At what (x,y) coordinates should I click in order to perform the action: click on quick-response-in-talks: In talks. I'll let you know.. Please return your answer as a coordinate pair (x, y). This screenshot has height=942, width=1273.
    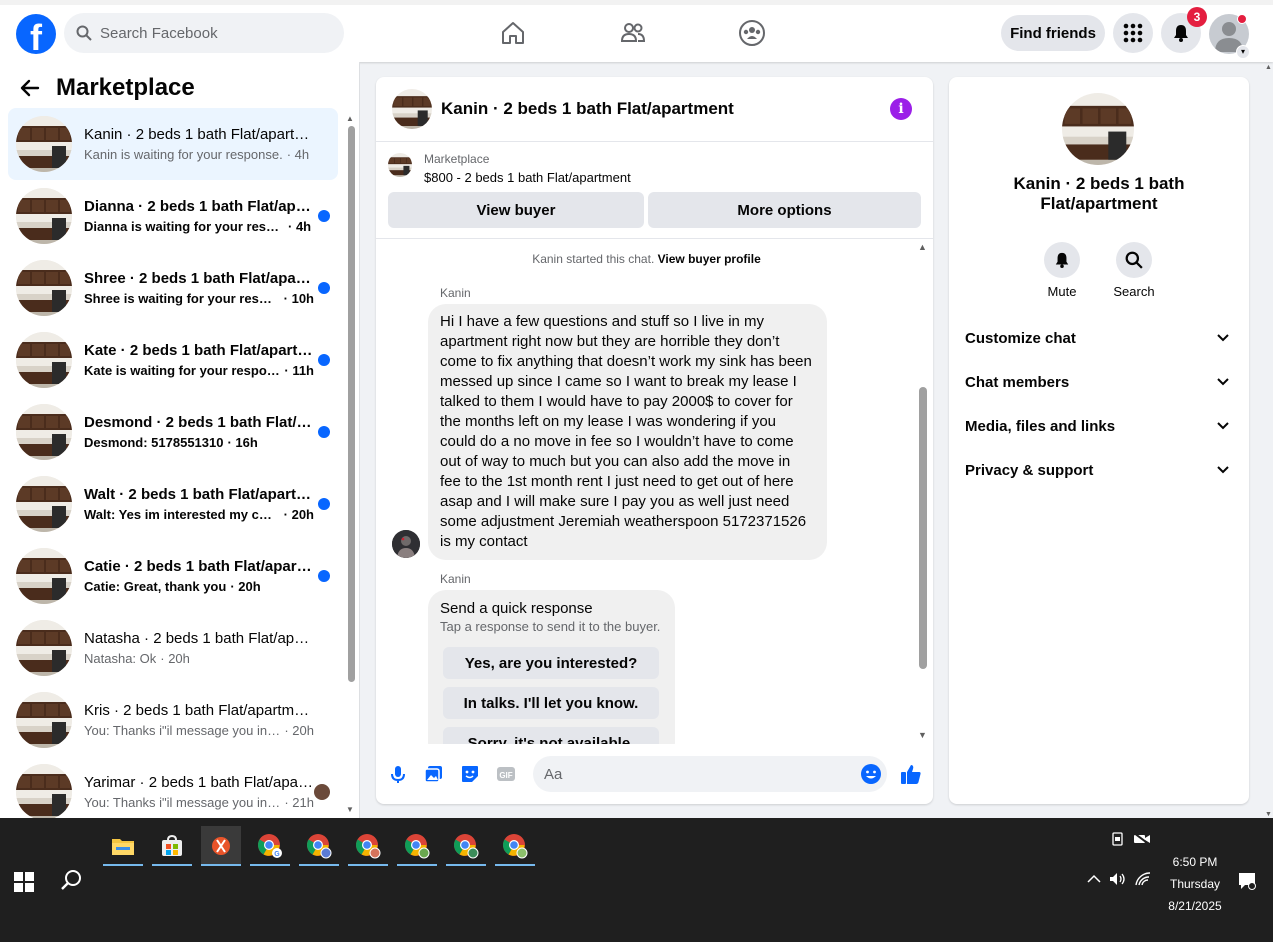
    Looking at the image, I should click on (551, 703).